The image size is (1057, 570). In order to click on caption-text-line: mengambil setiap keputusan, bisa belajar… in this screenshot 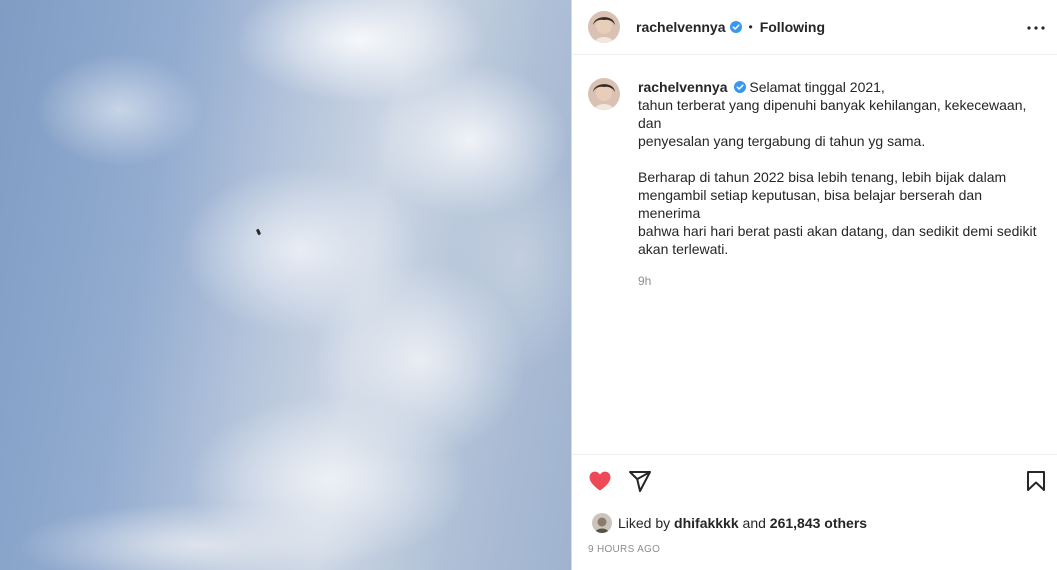, I will do `click(810, 204)`.